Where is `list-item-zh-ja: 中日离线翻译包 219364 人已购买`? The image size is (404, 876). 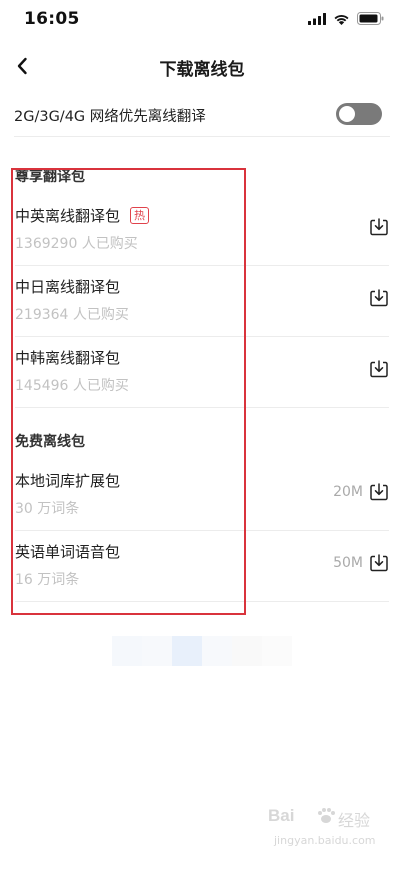 list-item-zh-ja: 中日离线翻译包 219364 人已购买 is located at coordinates (202, 301).